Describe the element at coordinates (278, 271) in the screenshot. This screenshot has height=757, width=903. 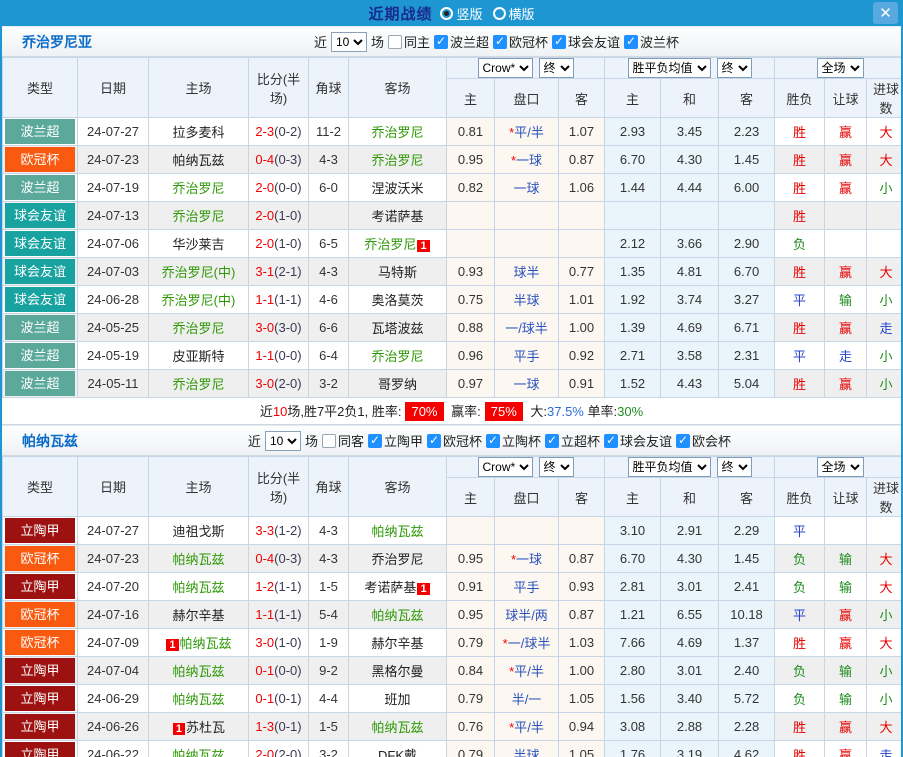
I see `cell-score: 3-1(2-1)` at that location.